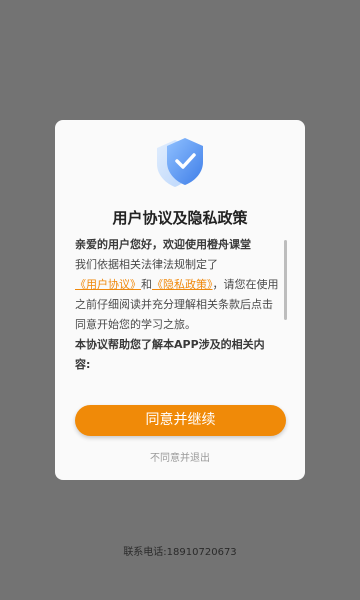  What do you see at coordinates (180, 218) in the screenshot?
I see `dialog-title: 用户协议及隐私政策` at bounding box center [180, 218].